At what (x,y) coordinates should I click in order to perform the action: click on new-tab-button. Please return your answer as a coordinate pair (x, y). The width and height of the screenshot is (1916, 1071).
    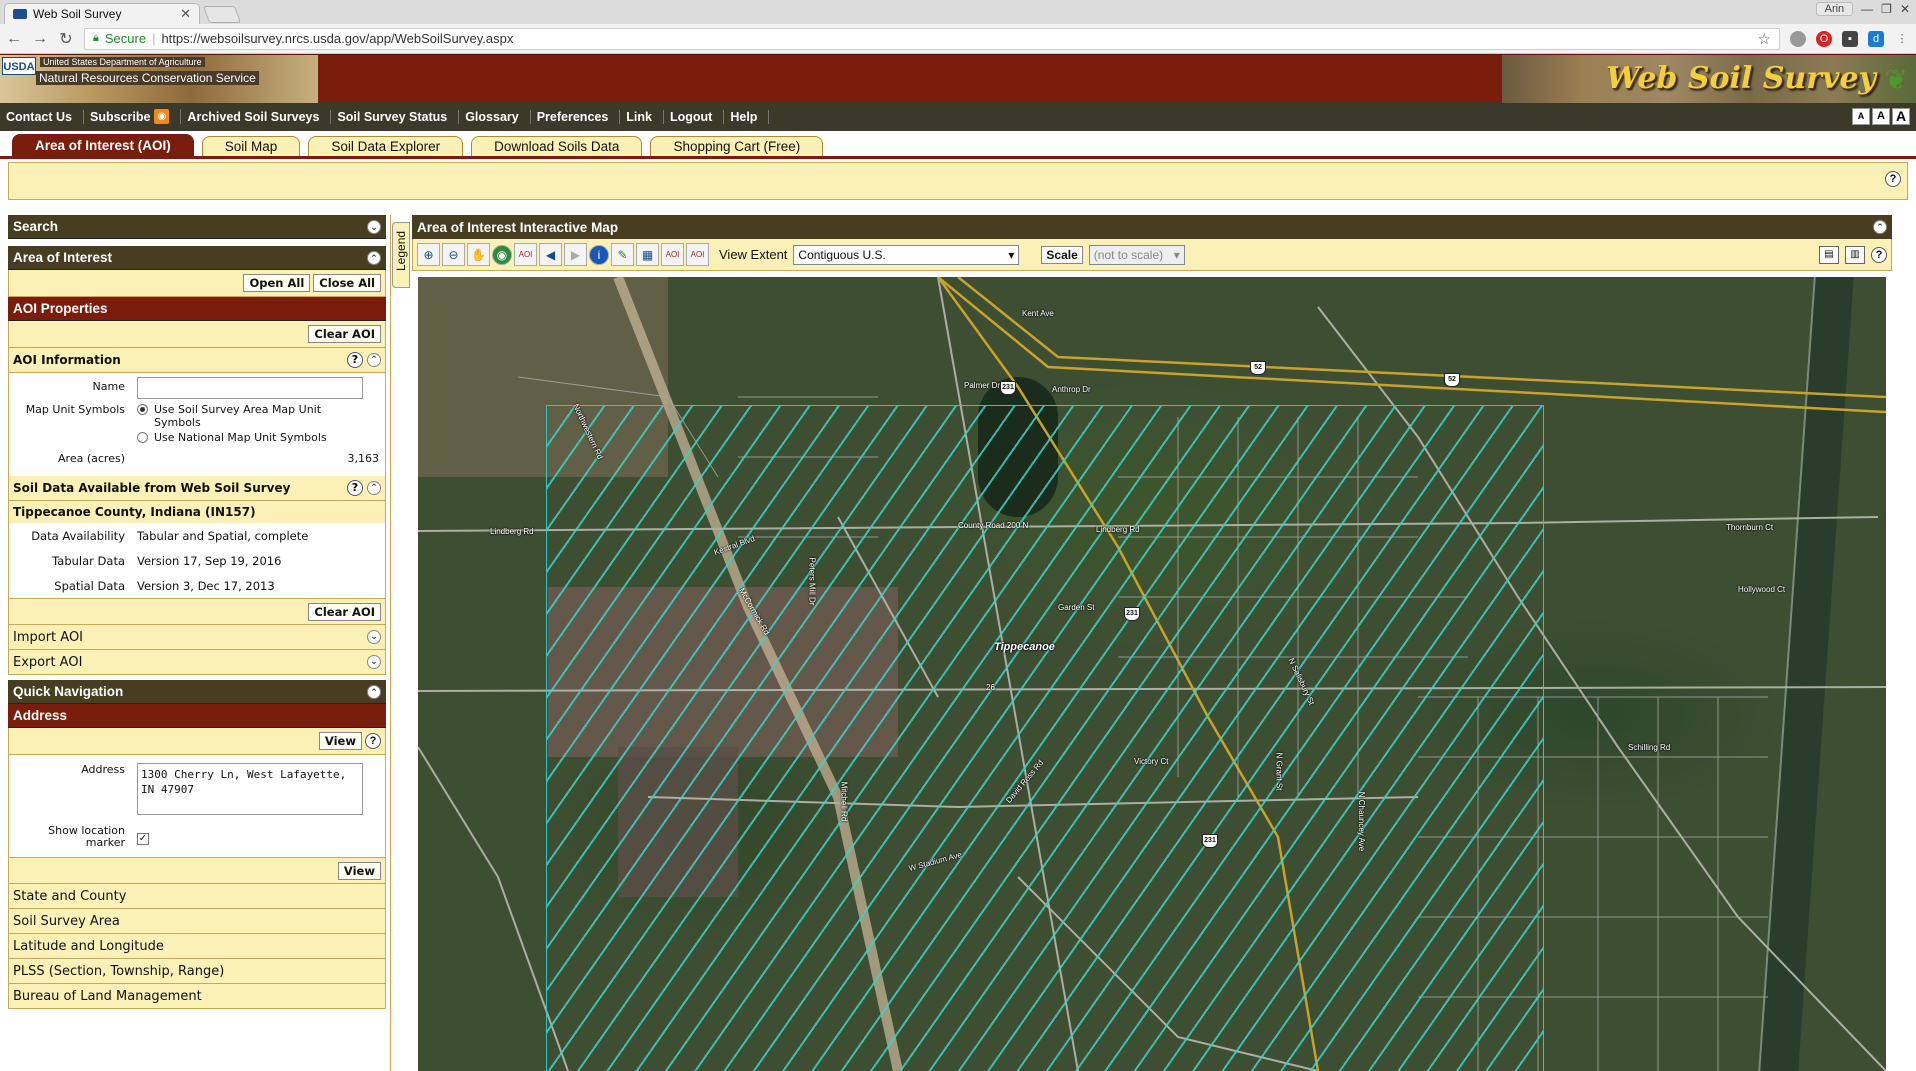
    Looking at the image, I should click on (222, 14).